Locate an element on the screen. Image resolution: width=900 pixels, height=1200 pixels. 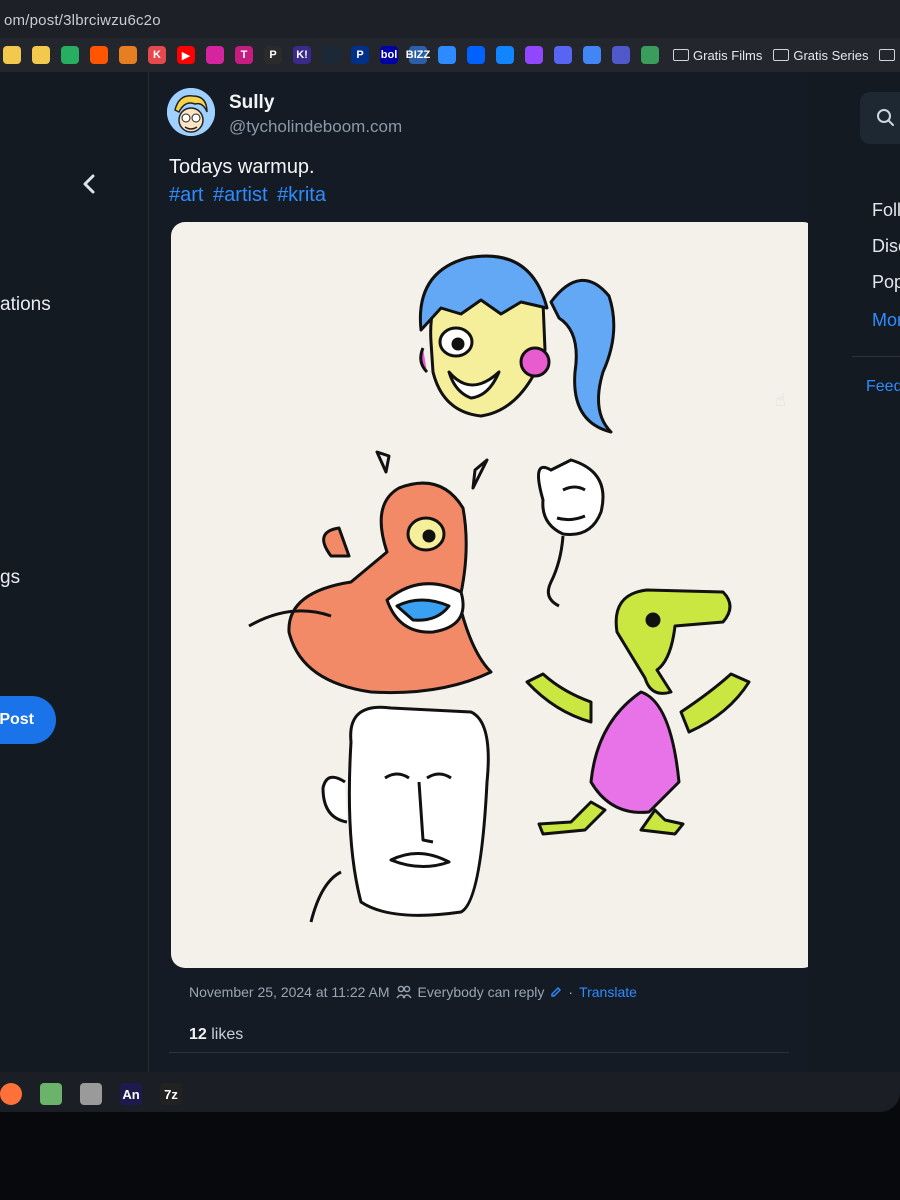
avatar is located at coordinates (191, 112).